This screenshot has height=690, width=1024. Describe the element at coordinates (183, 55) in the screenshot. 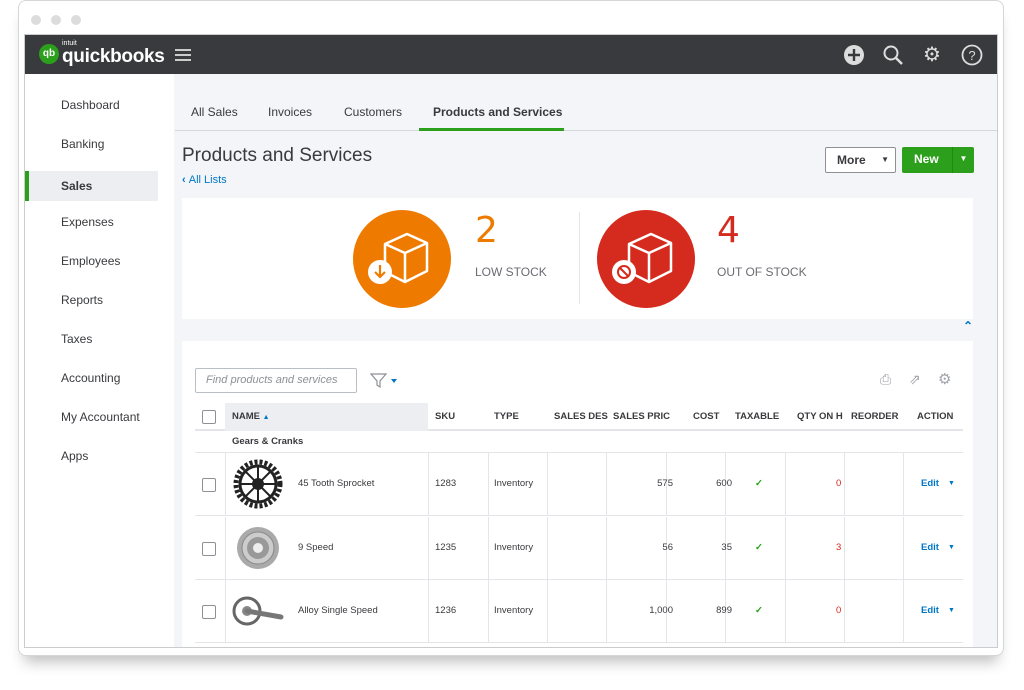

I see `hamburger-menu-icon` at that location.